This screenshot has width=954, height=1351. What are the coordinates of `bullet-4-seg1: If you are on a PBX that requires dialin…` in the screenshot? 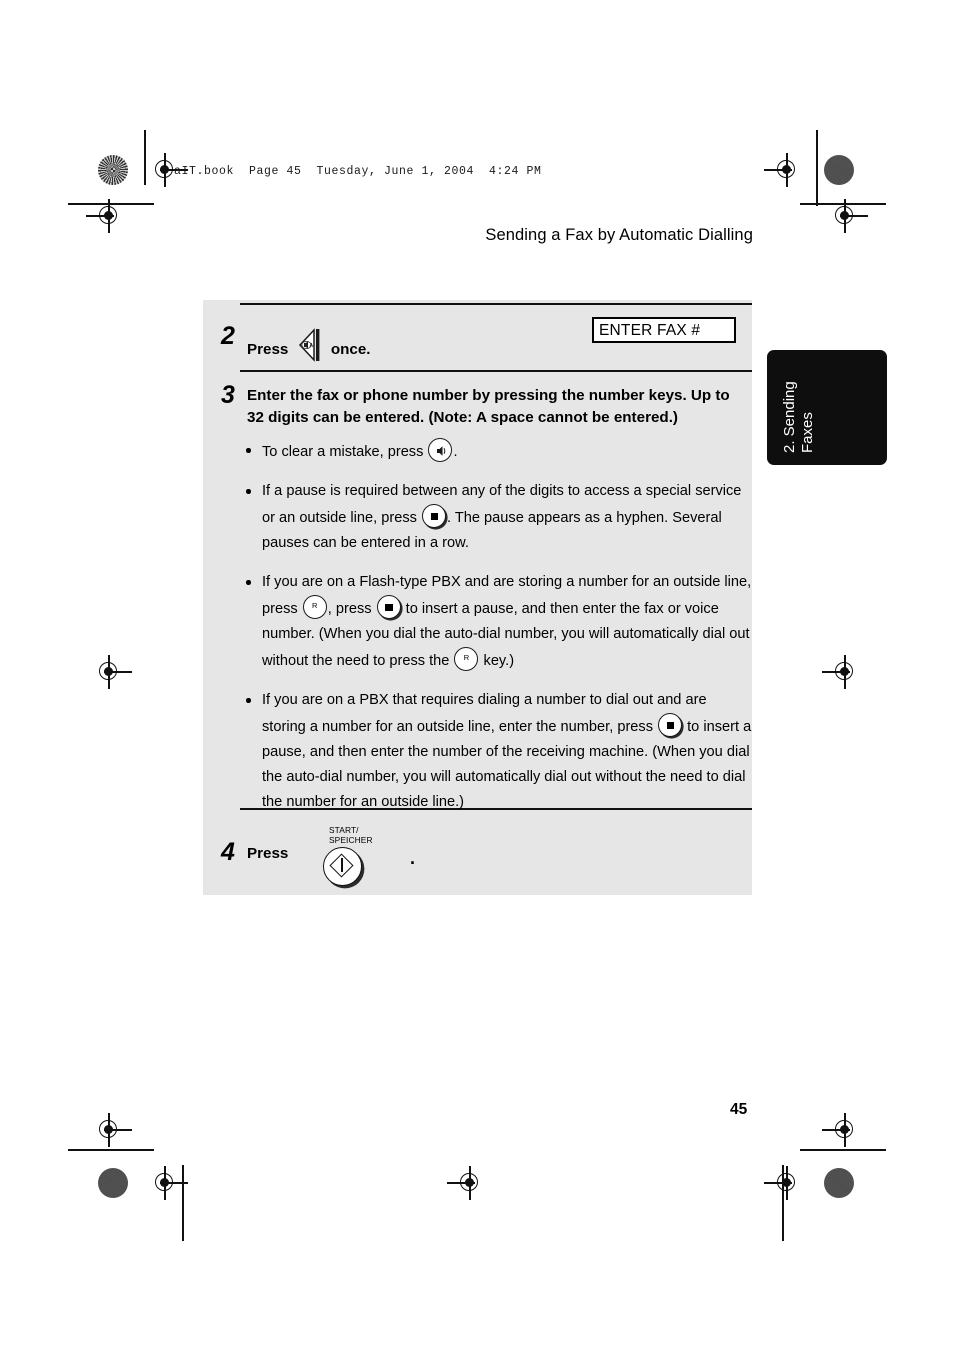 It's located at (484, 713).